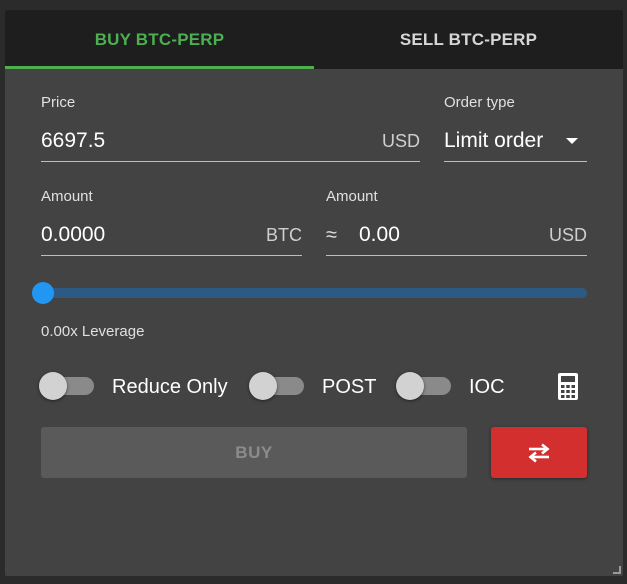  What do you see at coordinates (331, 235) in the screenshot?
I see `approx-icon: ≈` at bounding box center [331, 235].